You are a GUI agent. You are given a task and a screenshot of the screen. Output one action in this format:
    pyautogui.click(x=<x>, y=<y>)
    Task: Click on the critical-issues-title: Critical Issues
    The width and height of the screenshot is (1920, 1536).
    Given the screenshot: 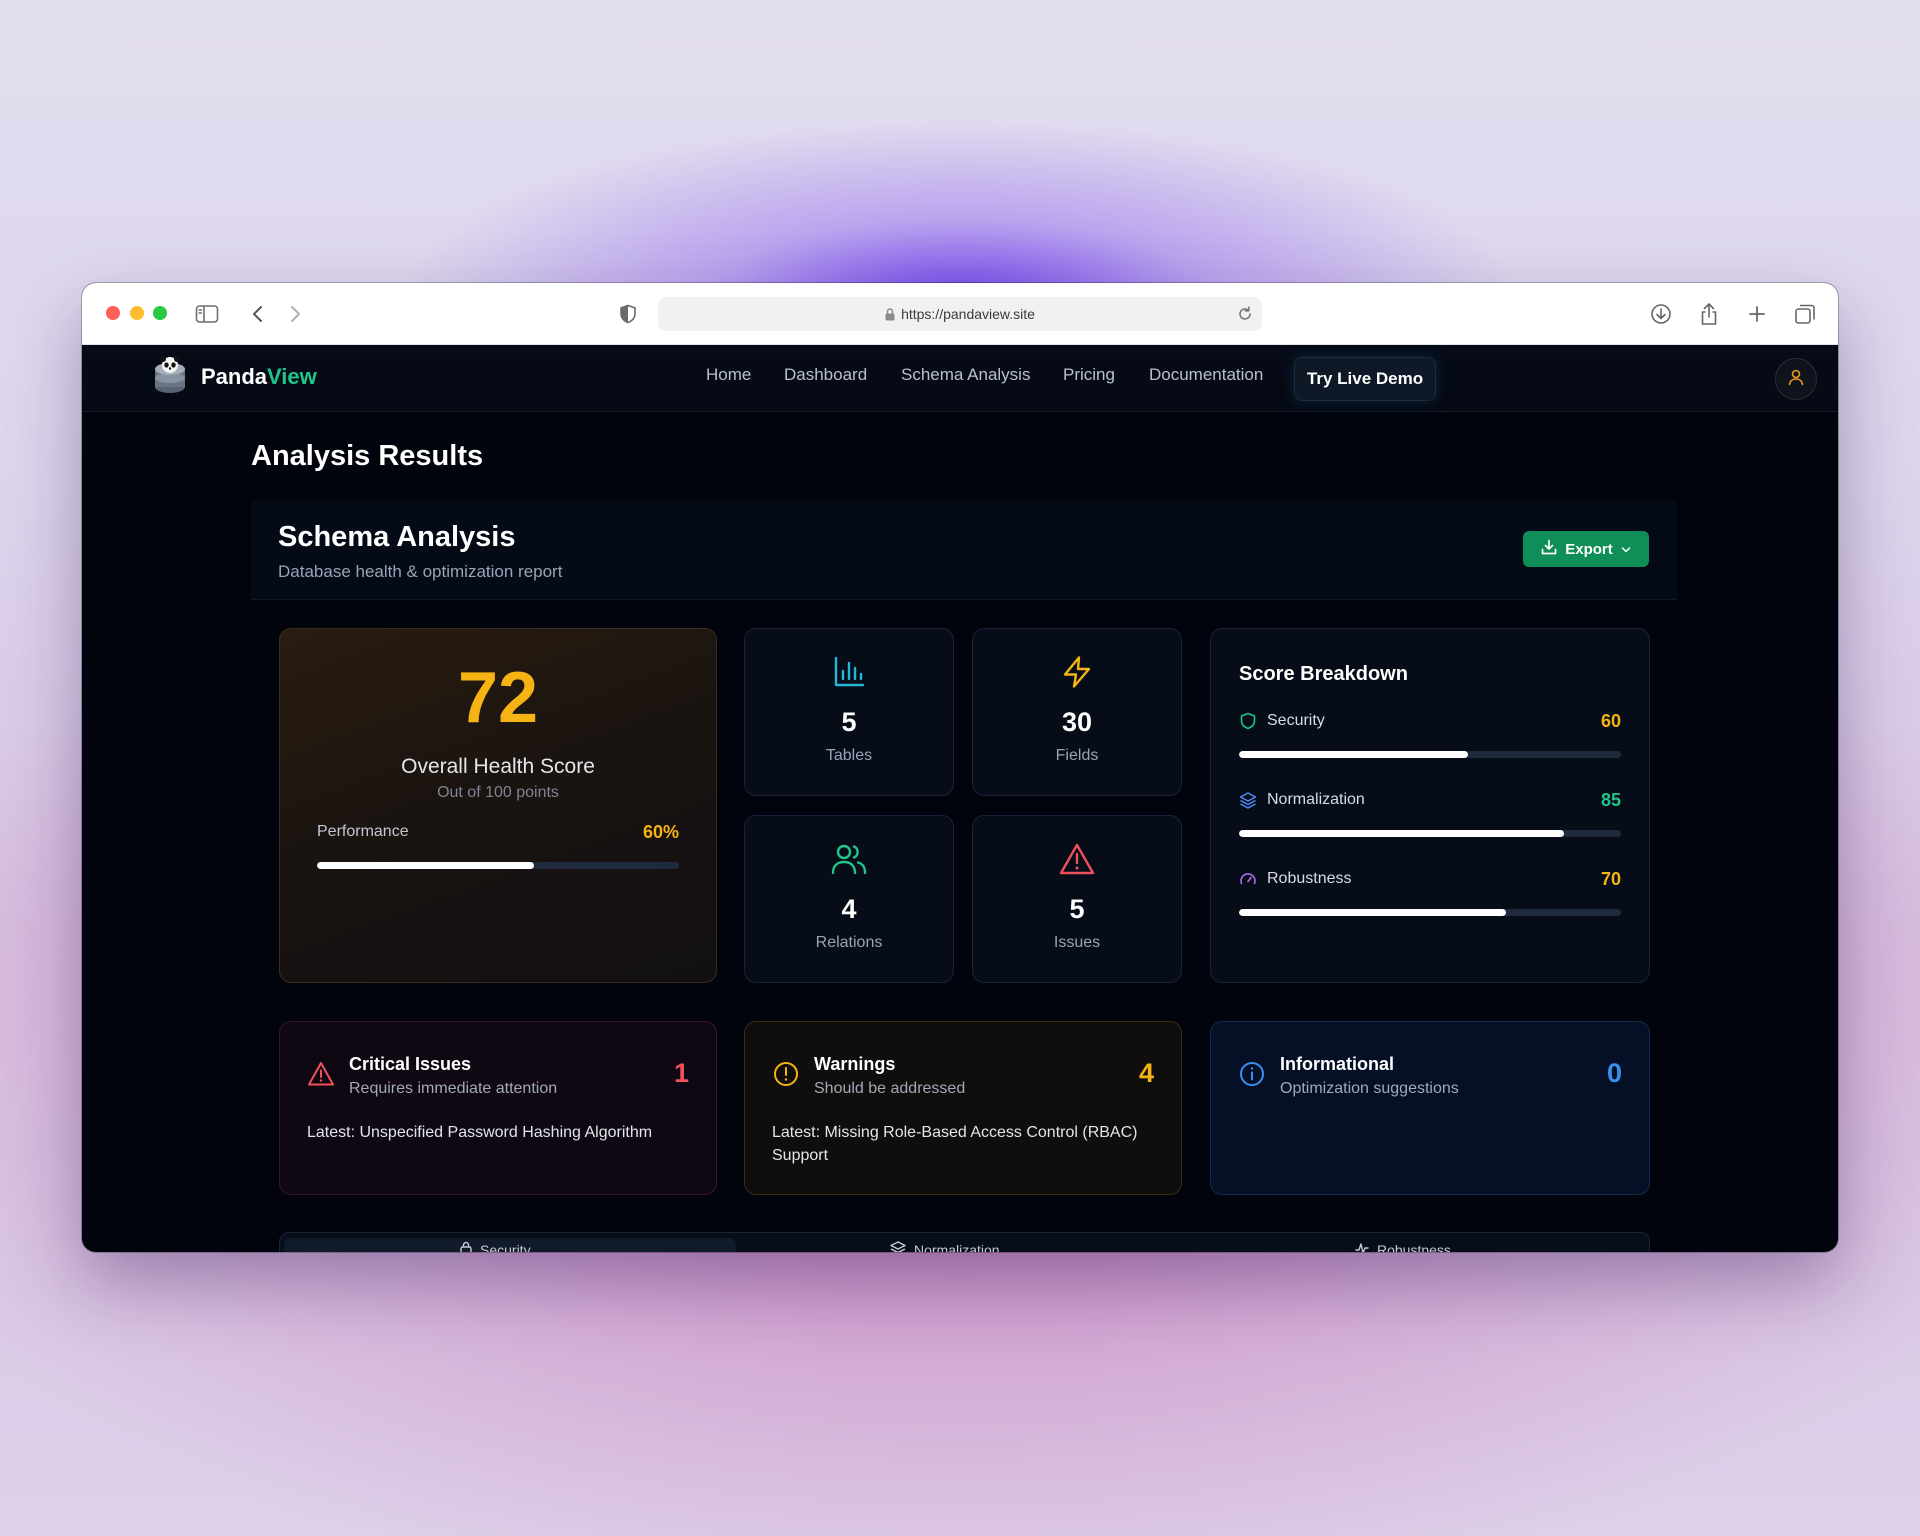 What is the action you would take?
    pyautogui.click(x=410, y=1064)
    